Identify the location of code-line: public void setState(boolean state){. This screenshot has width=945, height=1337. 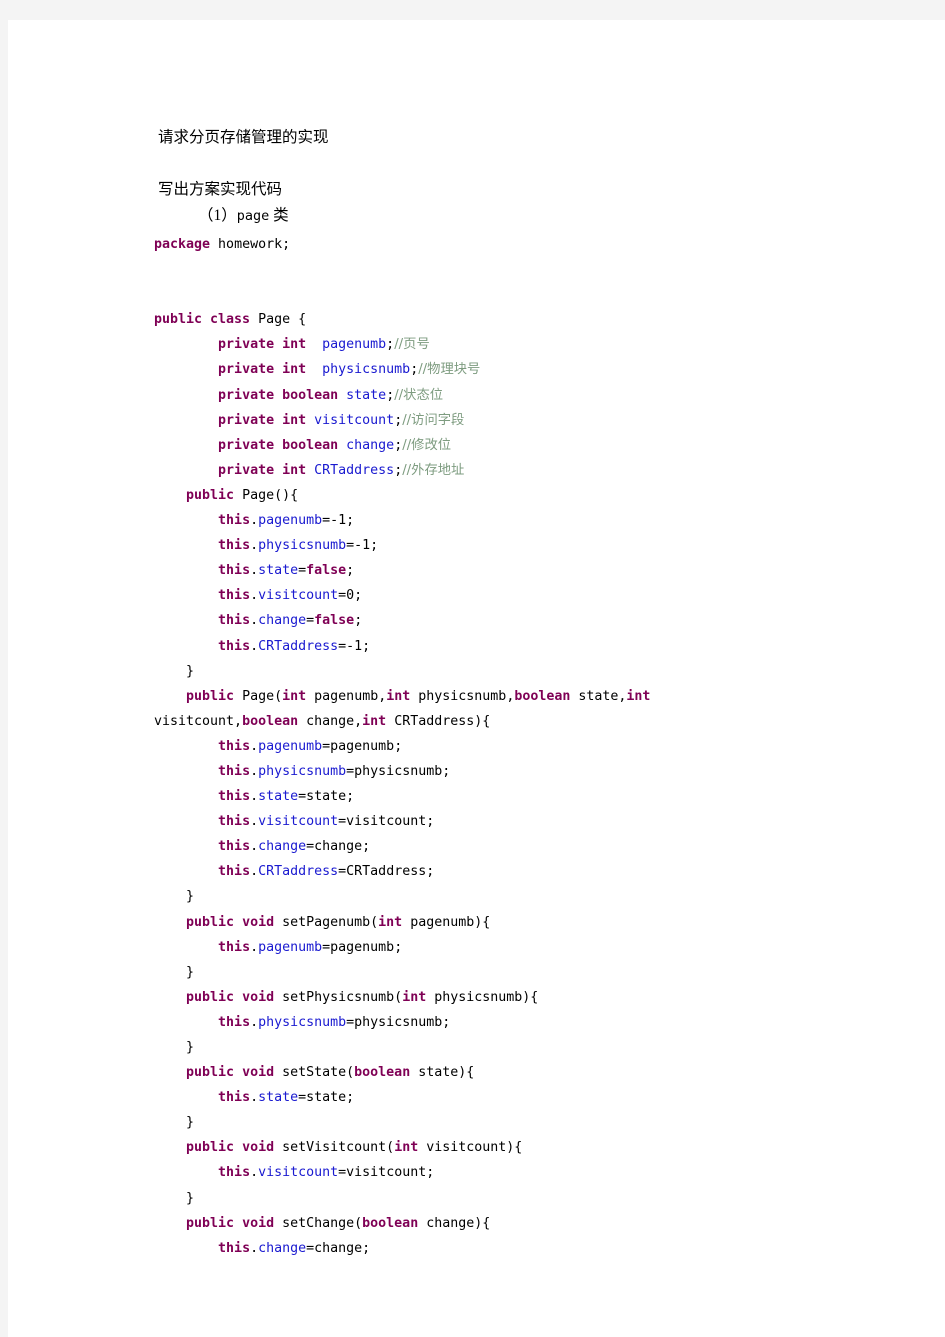
(476, 1072).